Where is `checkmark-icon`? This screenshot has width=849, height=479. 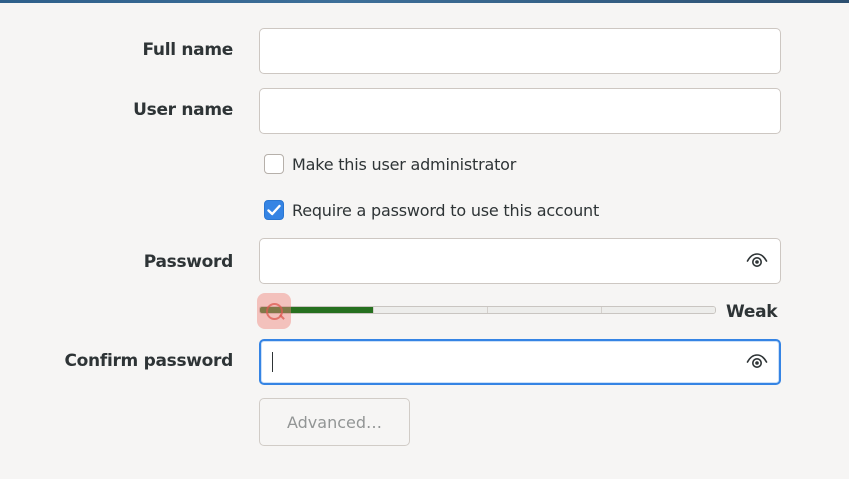
checkmark-icon is located at coordinates (274, 210).